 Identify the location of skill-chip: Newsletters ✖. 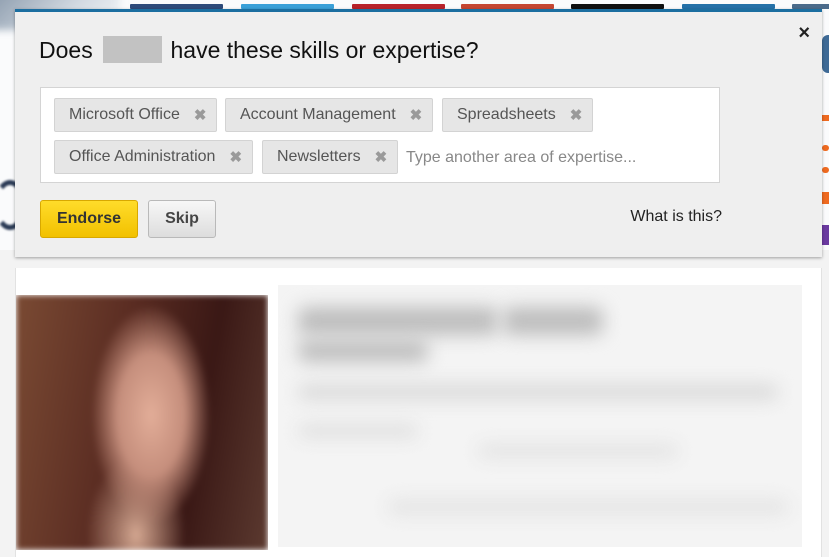
(330, 157).